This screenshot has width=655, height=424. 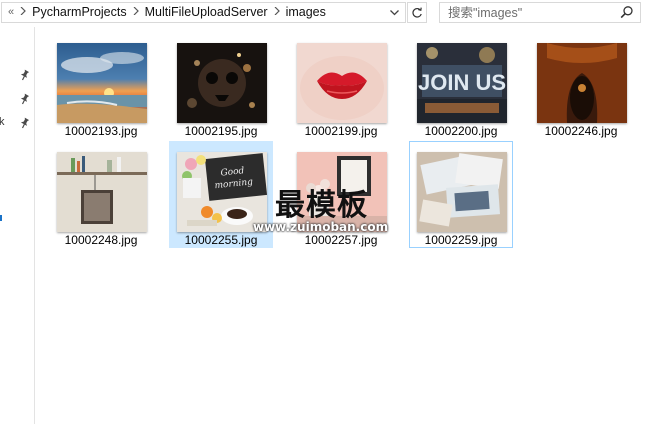 I want to click on image-thumbnail-postcards-desk, so click(x=462, y=192).